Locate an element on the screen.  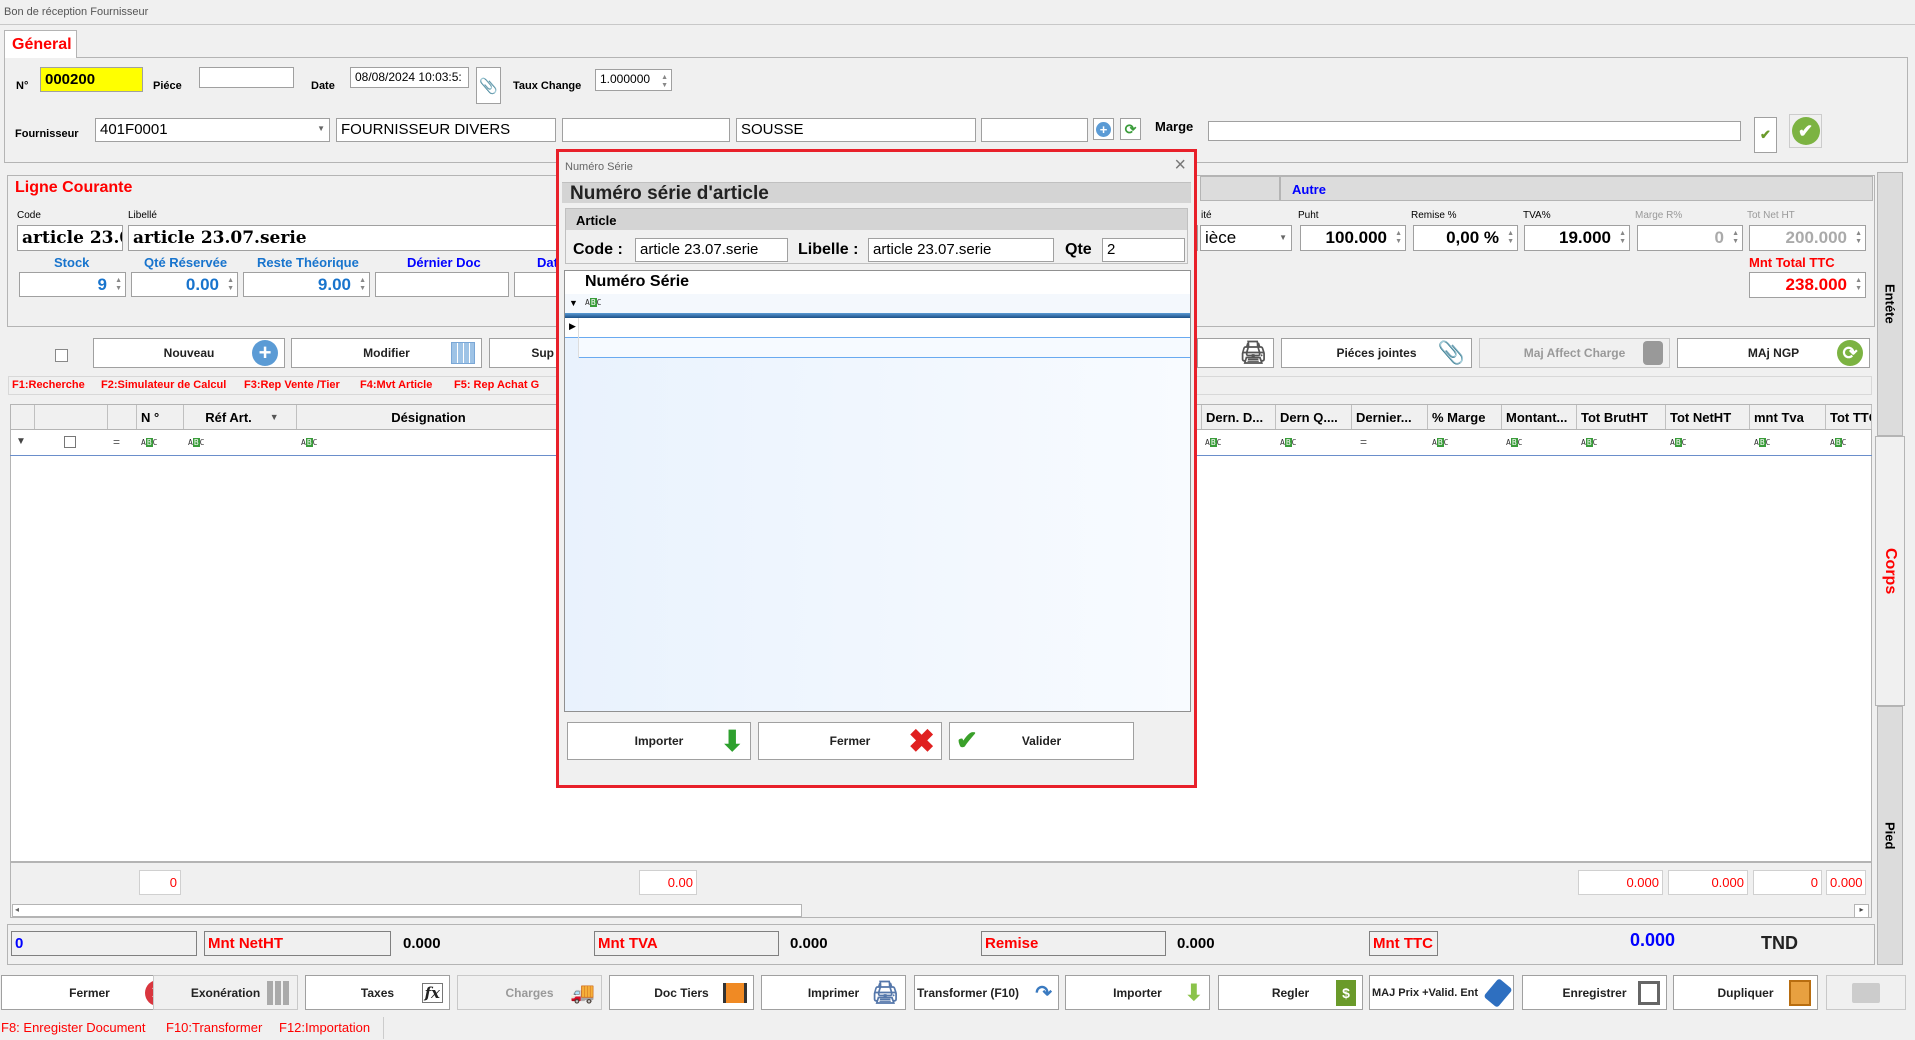
col-header-marge: % Marge is located at coordinates (1465, 417).